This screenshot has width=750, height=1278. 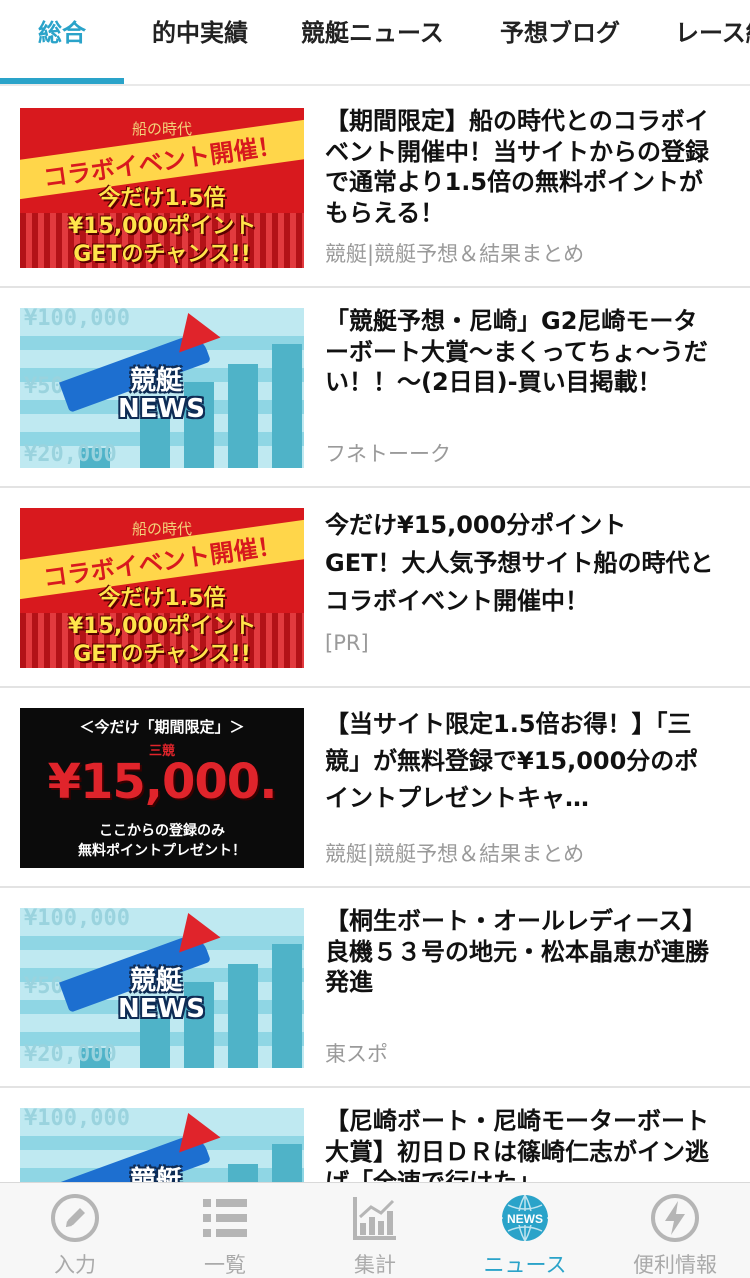 I want to click on tab-race-results: レース結, so click(x=712, y=40).